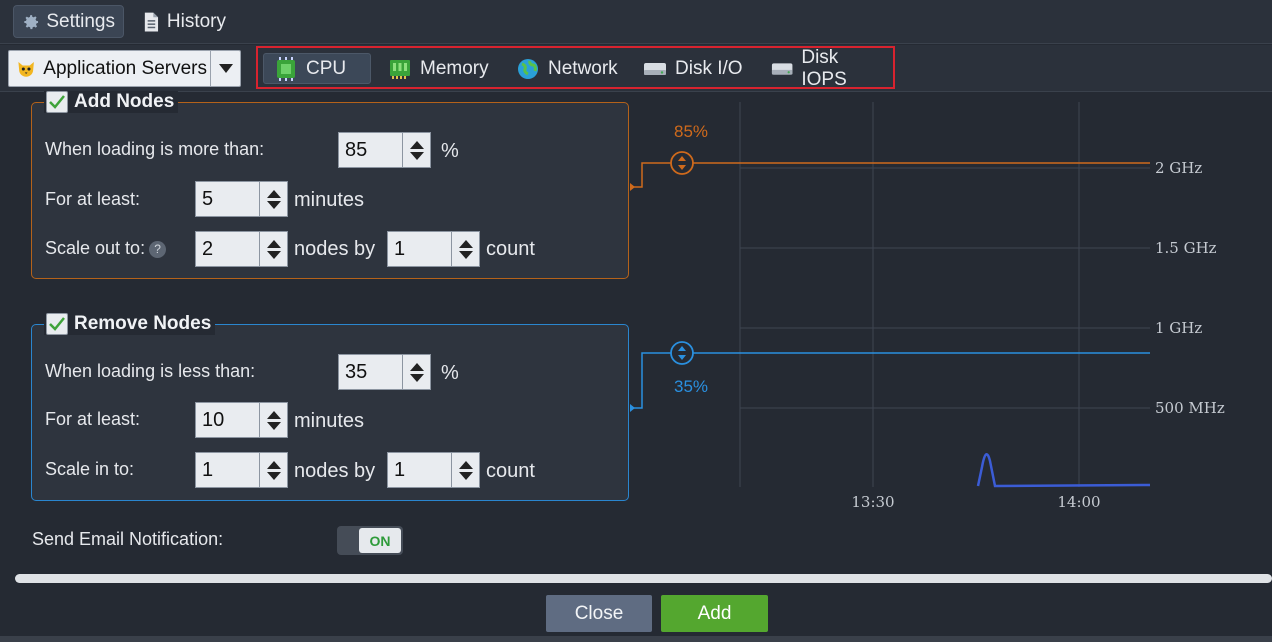  I want to click on add-nodes-checkbox, so click(57, 102).